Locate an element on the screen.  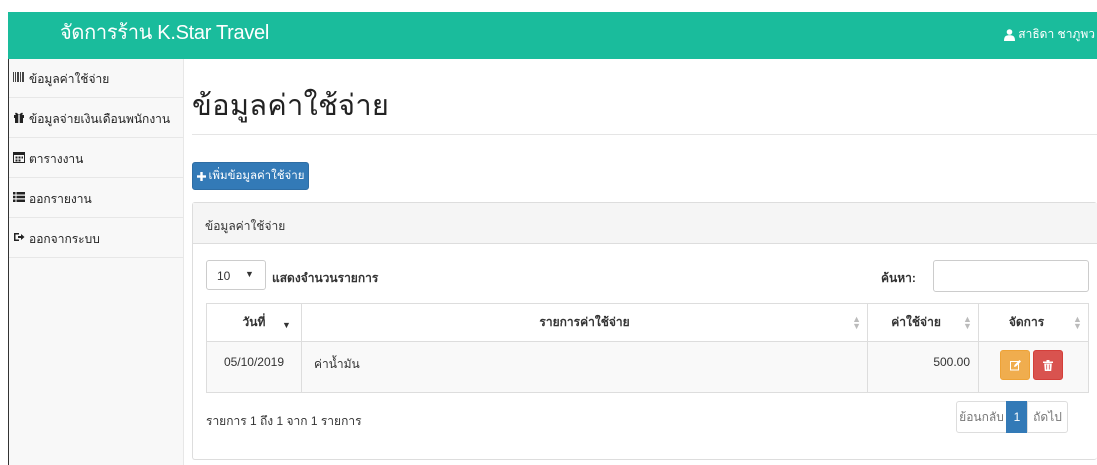
edit-icon is located at coordinates (1015, 364).